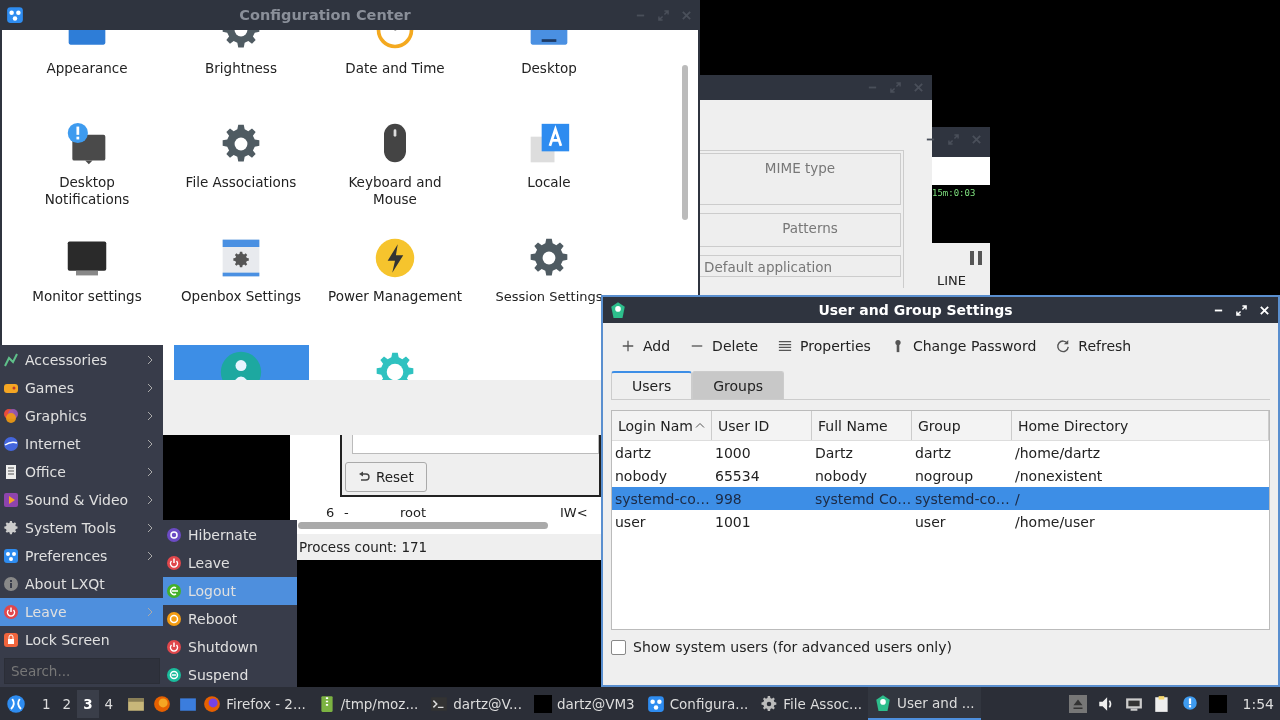 The height and width of the screenshot is (720, 1280). I want to click on menu-item: Suspend, so click(230, 675).